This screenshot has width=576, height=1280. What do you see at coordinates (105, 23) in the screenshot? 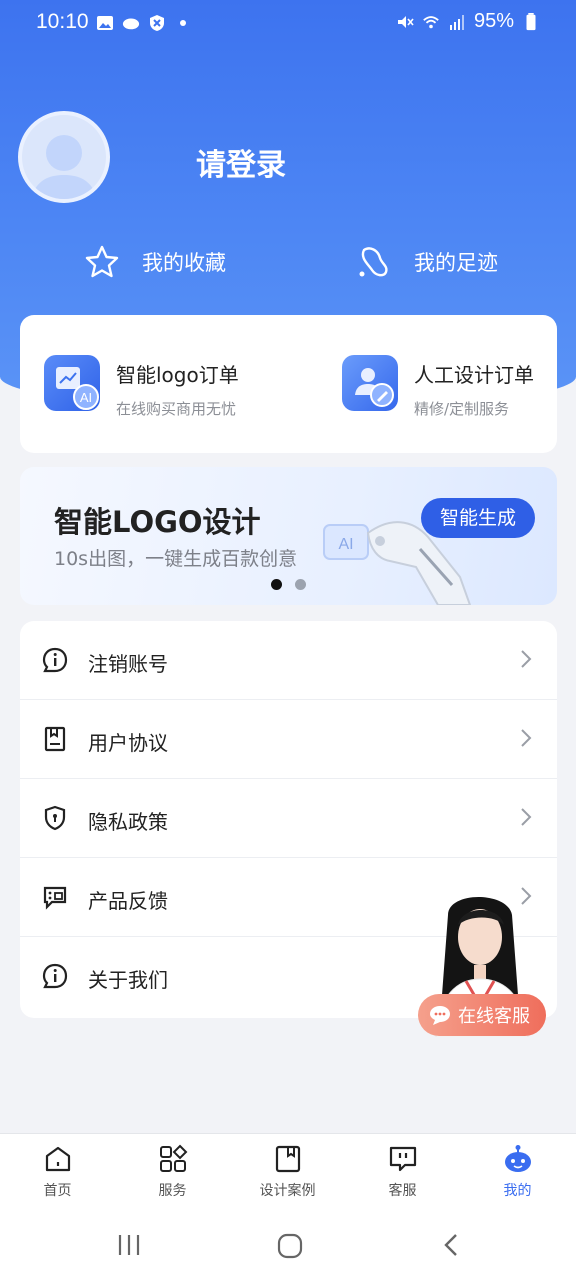
I see `gallery-icon` at bounding box center [105, 23].